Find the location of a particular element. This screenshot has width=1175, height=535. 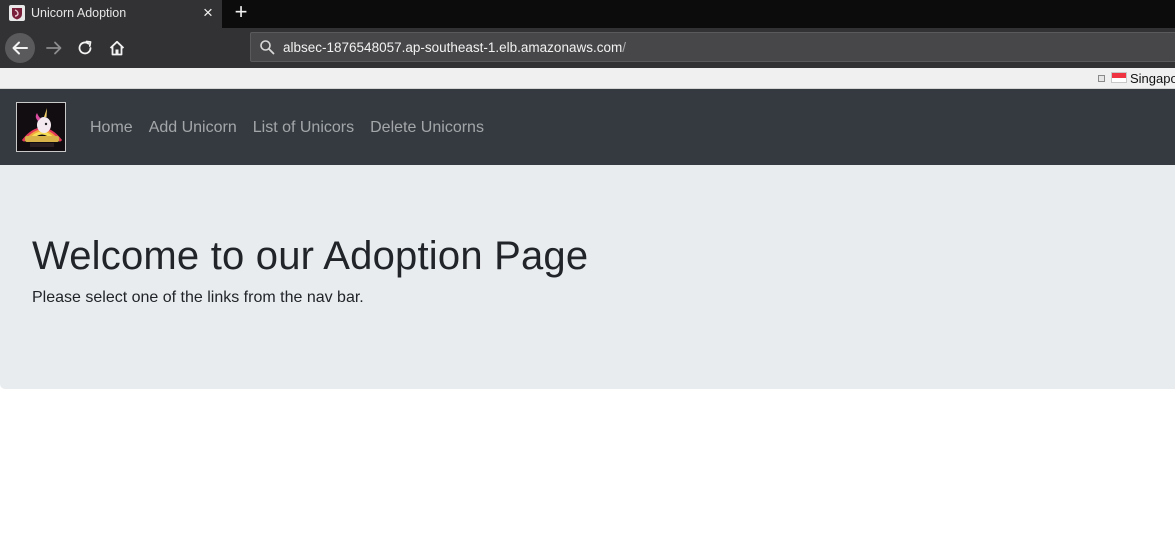

bookmarks-toolbar: Singapo is located at coordinates (587, 78).